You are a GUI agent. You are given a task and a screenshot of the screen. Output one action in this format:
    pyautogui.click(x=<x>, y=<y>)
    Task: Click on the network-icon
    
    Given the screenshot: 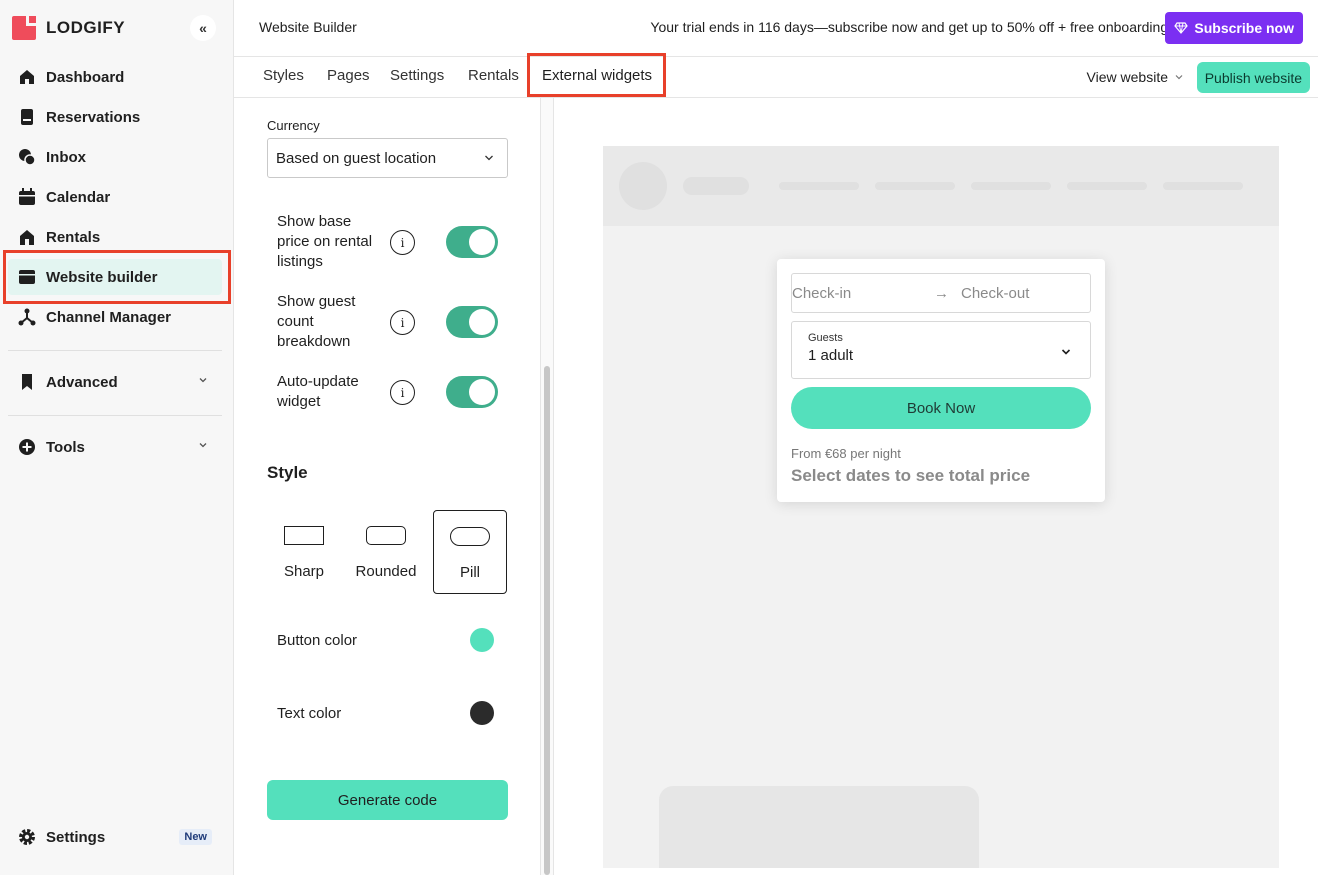 What is the action you would take?
    pyautogui.click(x=27, y=317)
    